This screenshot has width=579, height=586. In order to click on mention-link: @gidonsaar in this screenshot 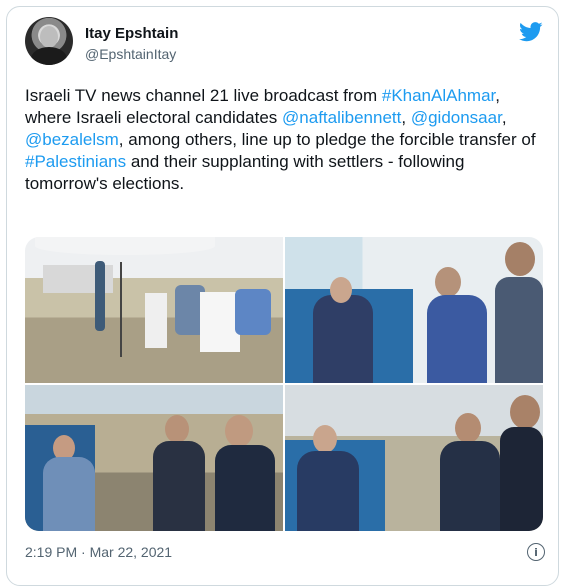, I will do `click(456, 117)`.